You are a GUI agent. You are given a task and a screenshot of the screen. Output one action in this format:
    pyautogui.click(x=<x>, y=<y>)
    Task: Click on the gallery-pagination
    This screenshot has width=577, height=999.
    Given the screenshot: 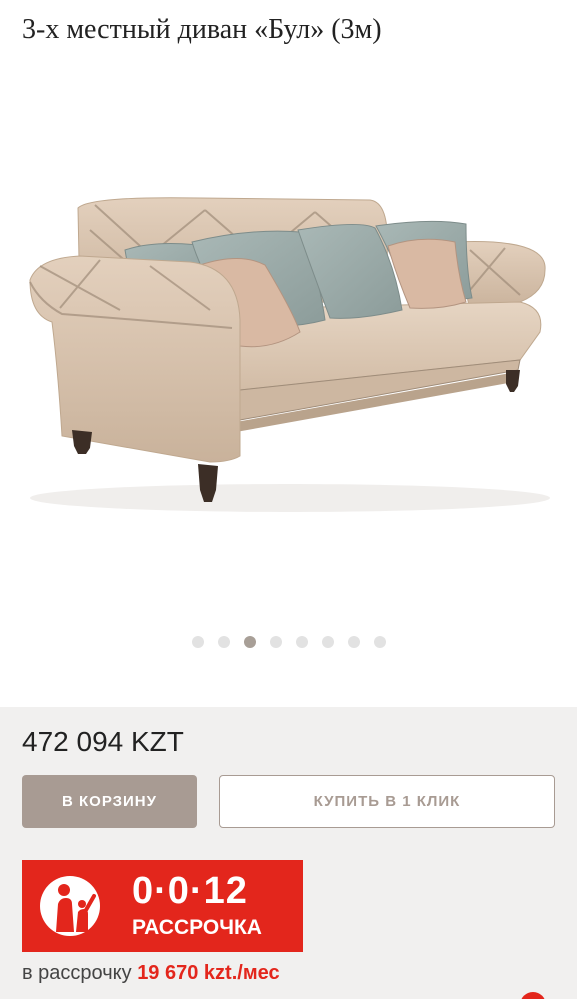 What is the action you would take?
    pyautogui.click(x=288, y=642)
    